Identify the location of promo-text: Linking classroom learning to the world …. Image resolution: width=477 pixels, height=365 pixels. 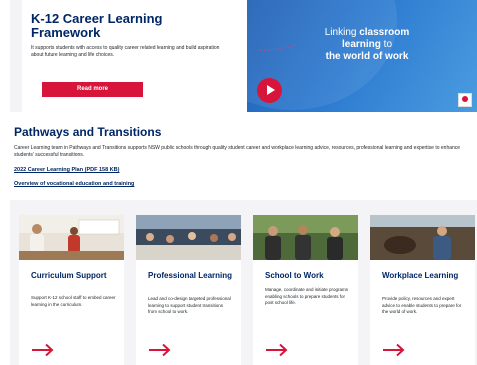
(367, 45).